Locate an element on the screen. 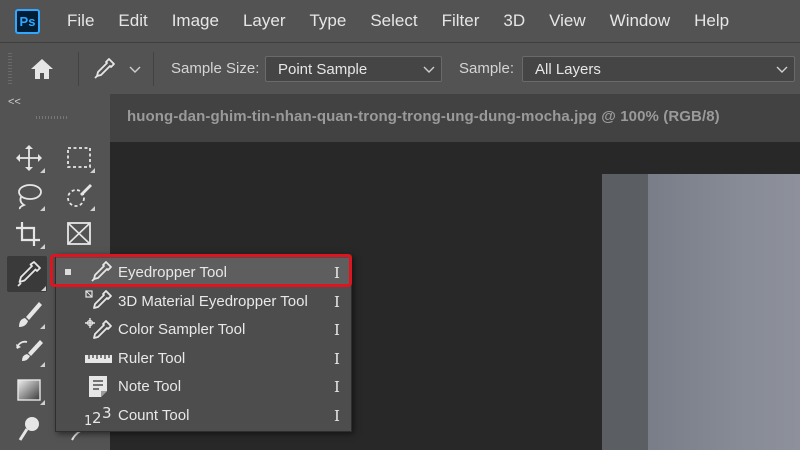  menu-window: Window is located at coordinates (640, 21).